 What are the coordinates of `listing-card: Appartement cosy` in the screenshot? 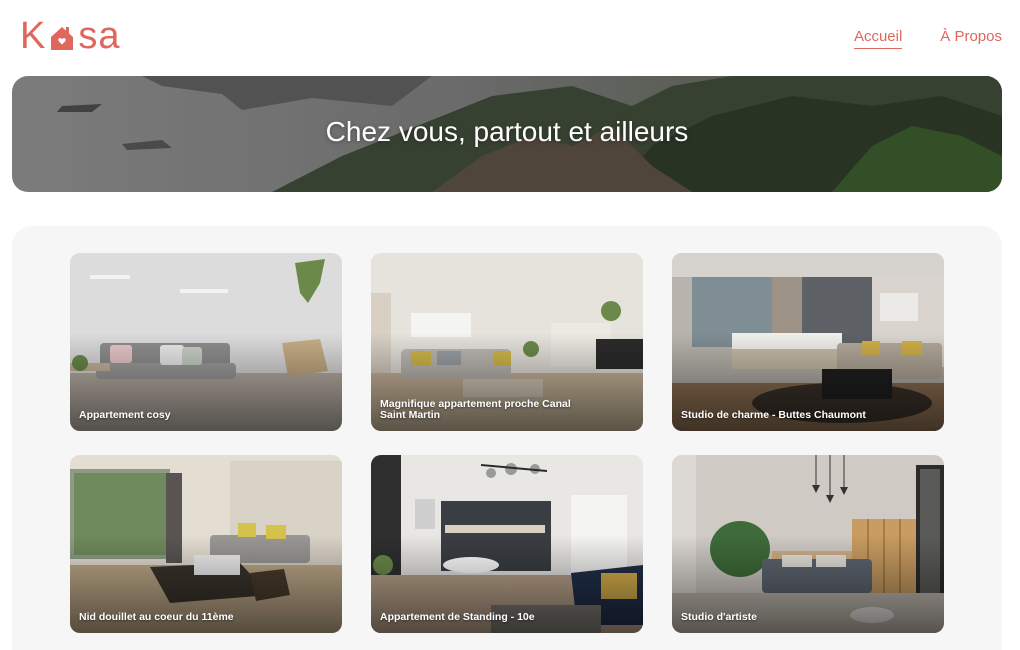 It's located at (206, 342).